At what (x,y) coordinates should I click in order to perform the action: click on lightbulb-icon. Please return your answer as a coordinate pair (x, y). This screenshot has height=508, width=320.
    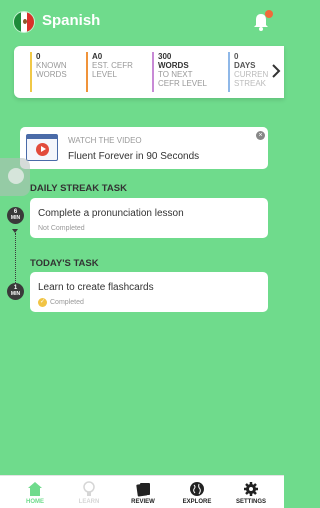
    Looking at the image, I should click on (89, 488).